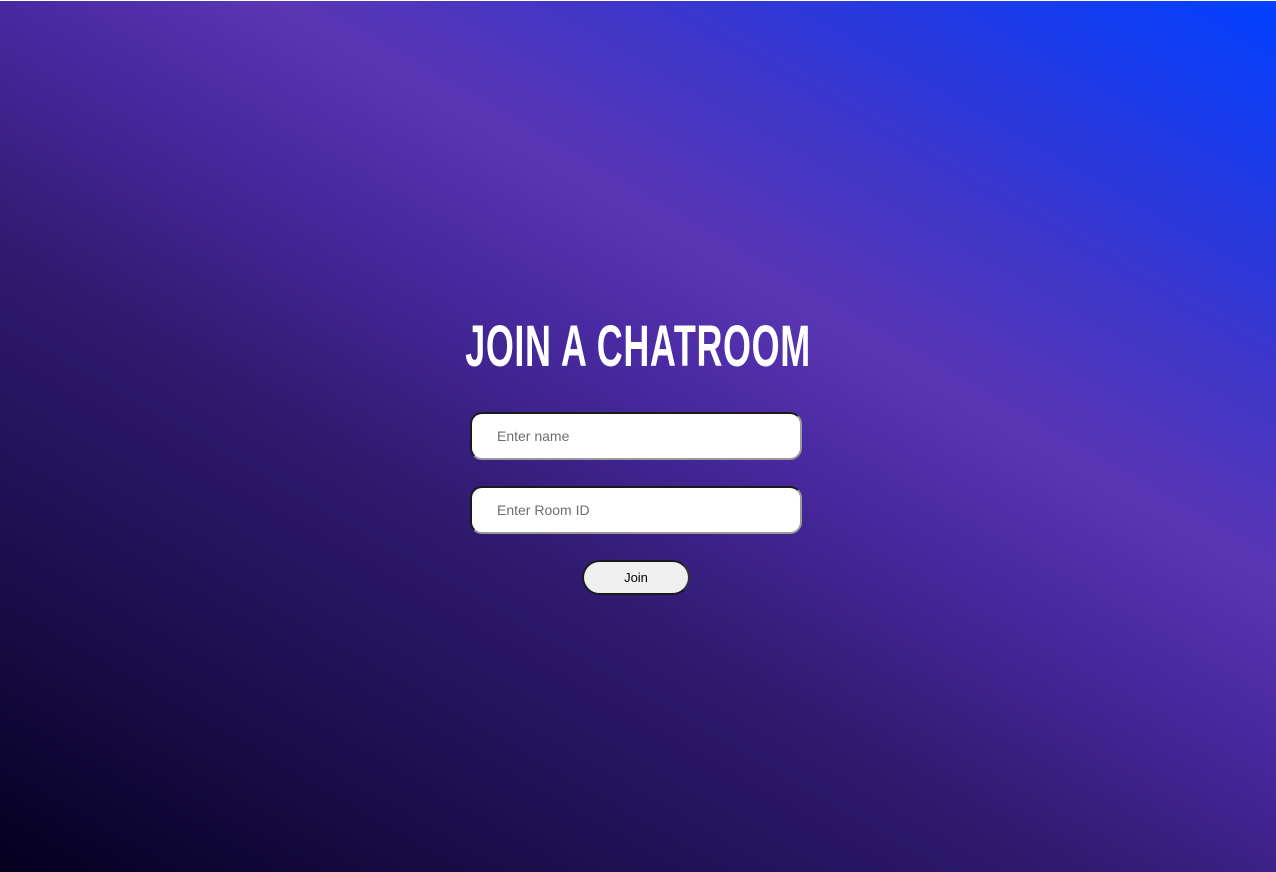 Image resolution: width=1276 pixels, height=872 pixels. What do you see at coordinates (638, 346) in the screenshot?
I see `page-title: JOIN A CHATROOM` at bounding box center [638, 346].